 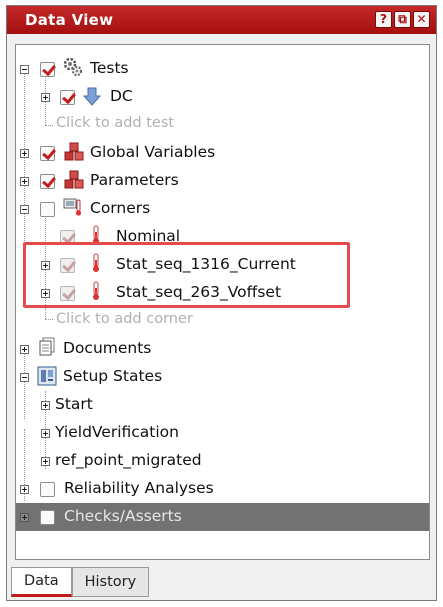 I want to click on thermometer-monitor-icon, so click(x=72, y=207).